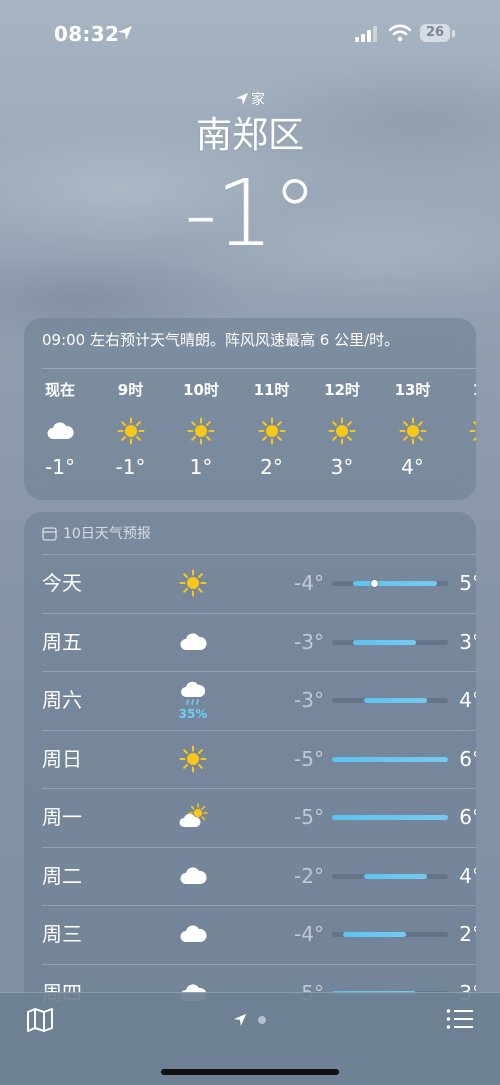 The image size is (500, 1085). What do you see at coordinates (435, 33) in the screenshot?
I see `battery-icon: 26` at bounding box center [435, 33].